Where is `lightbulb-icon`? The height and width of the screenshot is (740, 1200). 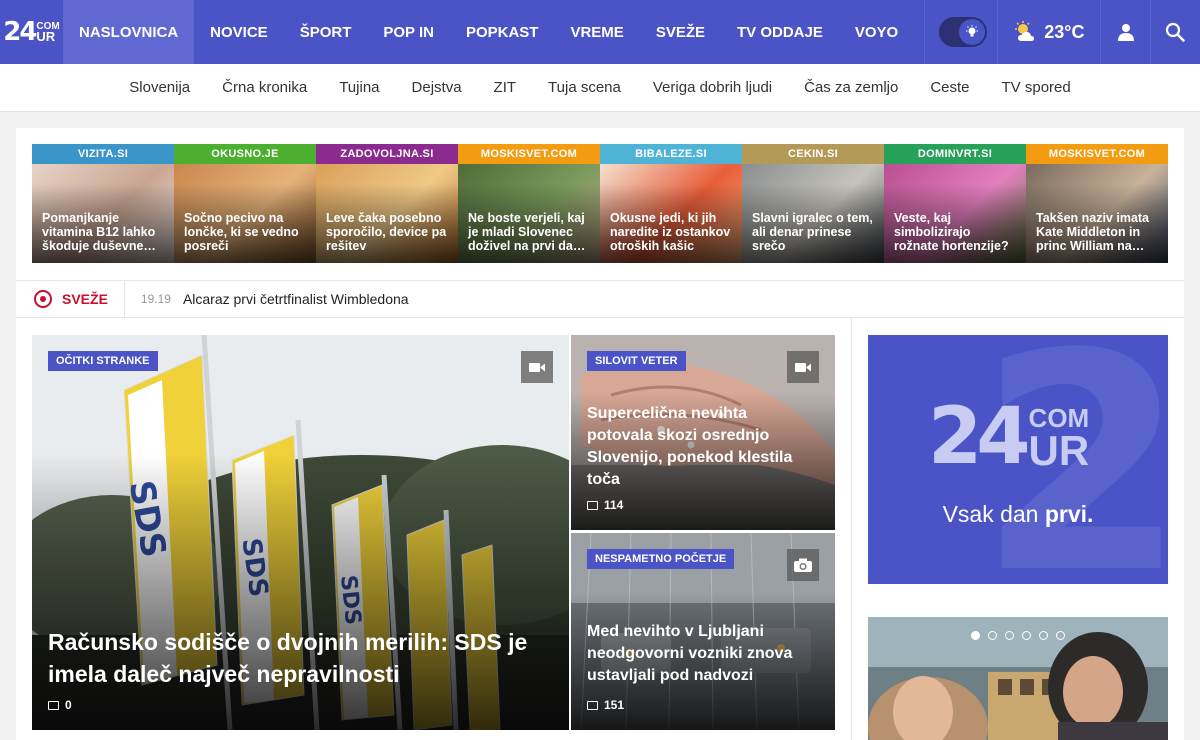
lightbulb-icon is located at coordinates (972, 32).